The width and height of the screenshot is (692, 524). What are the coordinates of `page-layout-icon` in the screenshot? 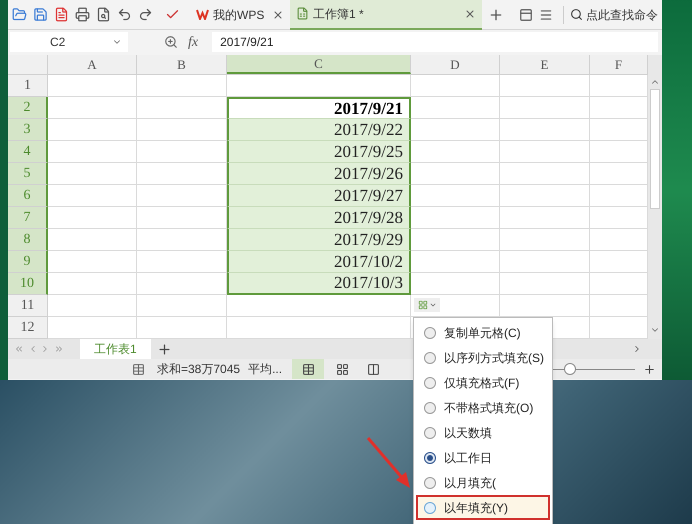 It's located at (343, 369).